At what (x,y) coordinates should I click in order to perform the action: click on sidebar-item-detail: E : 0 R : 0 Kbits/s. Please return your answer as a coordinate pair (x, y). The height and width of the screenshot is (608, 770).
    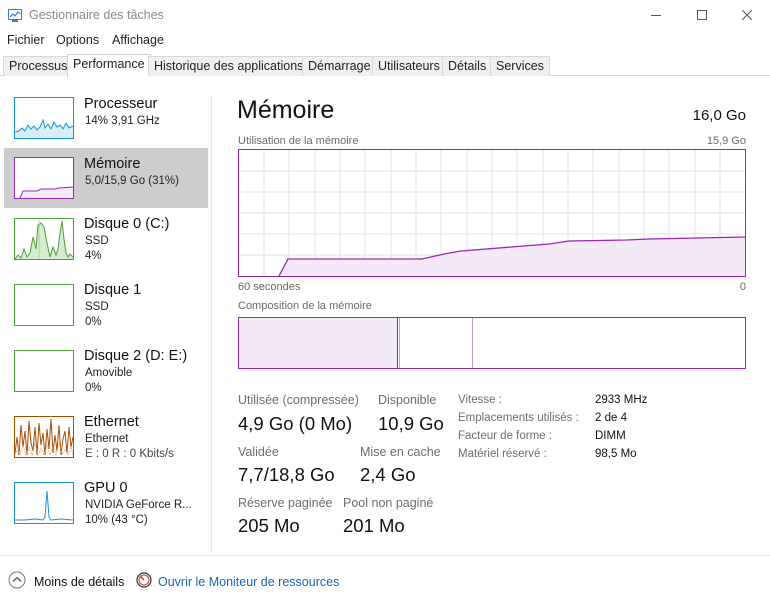
    Looking at the image, I should click on (129, 454).